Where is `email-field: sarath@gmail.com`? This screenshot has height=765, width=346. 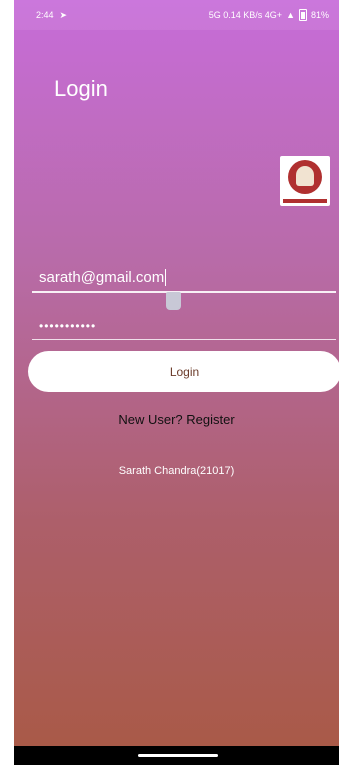 email-field: sarath@gmail.com is located at coordinates (184, 278).